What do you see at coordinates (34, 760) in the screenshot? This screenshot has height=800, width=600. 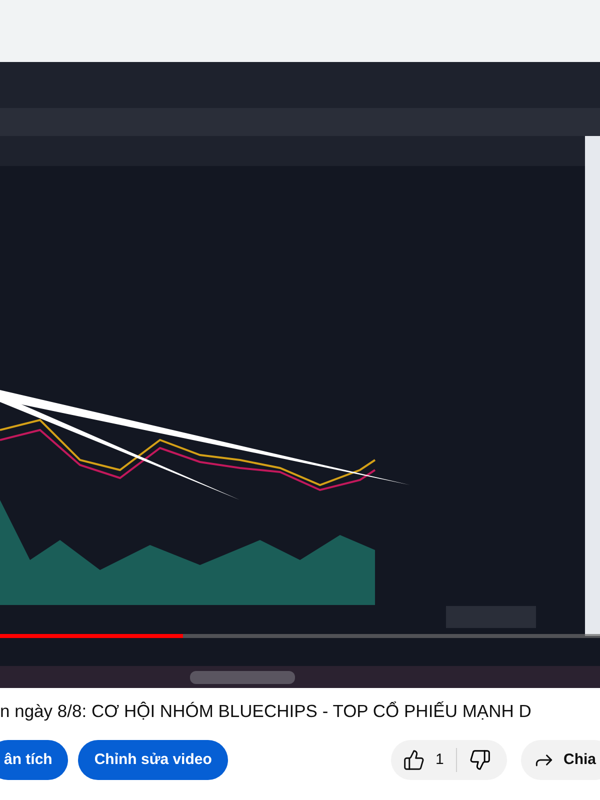 I see `action-button: ân tích` at bounding box center [34, 760].